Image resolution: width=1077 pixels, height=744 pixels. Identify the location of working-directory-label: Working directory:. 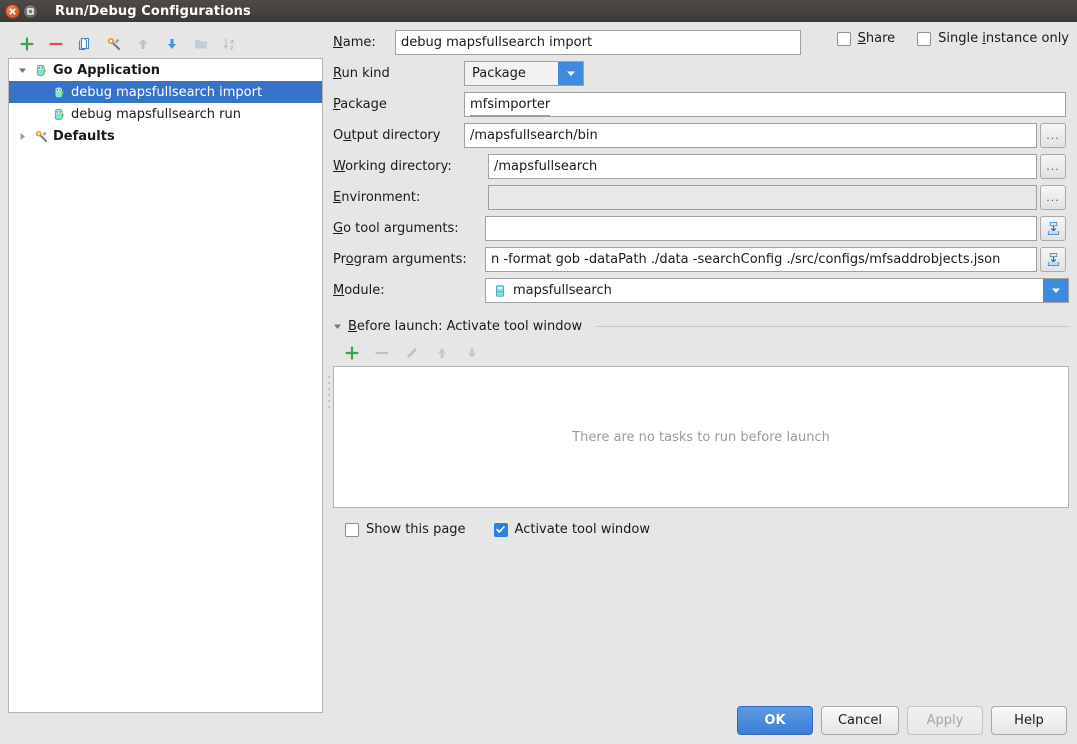
(392, 166).